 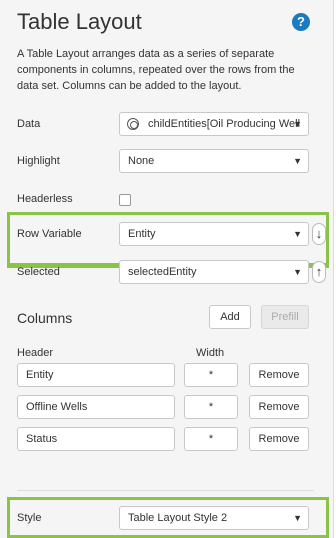 What do you see at coordinates (29, 518) in the screenshot?
I see `style-label: Style` at bounding box center [29, 518].